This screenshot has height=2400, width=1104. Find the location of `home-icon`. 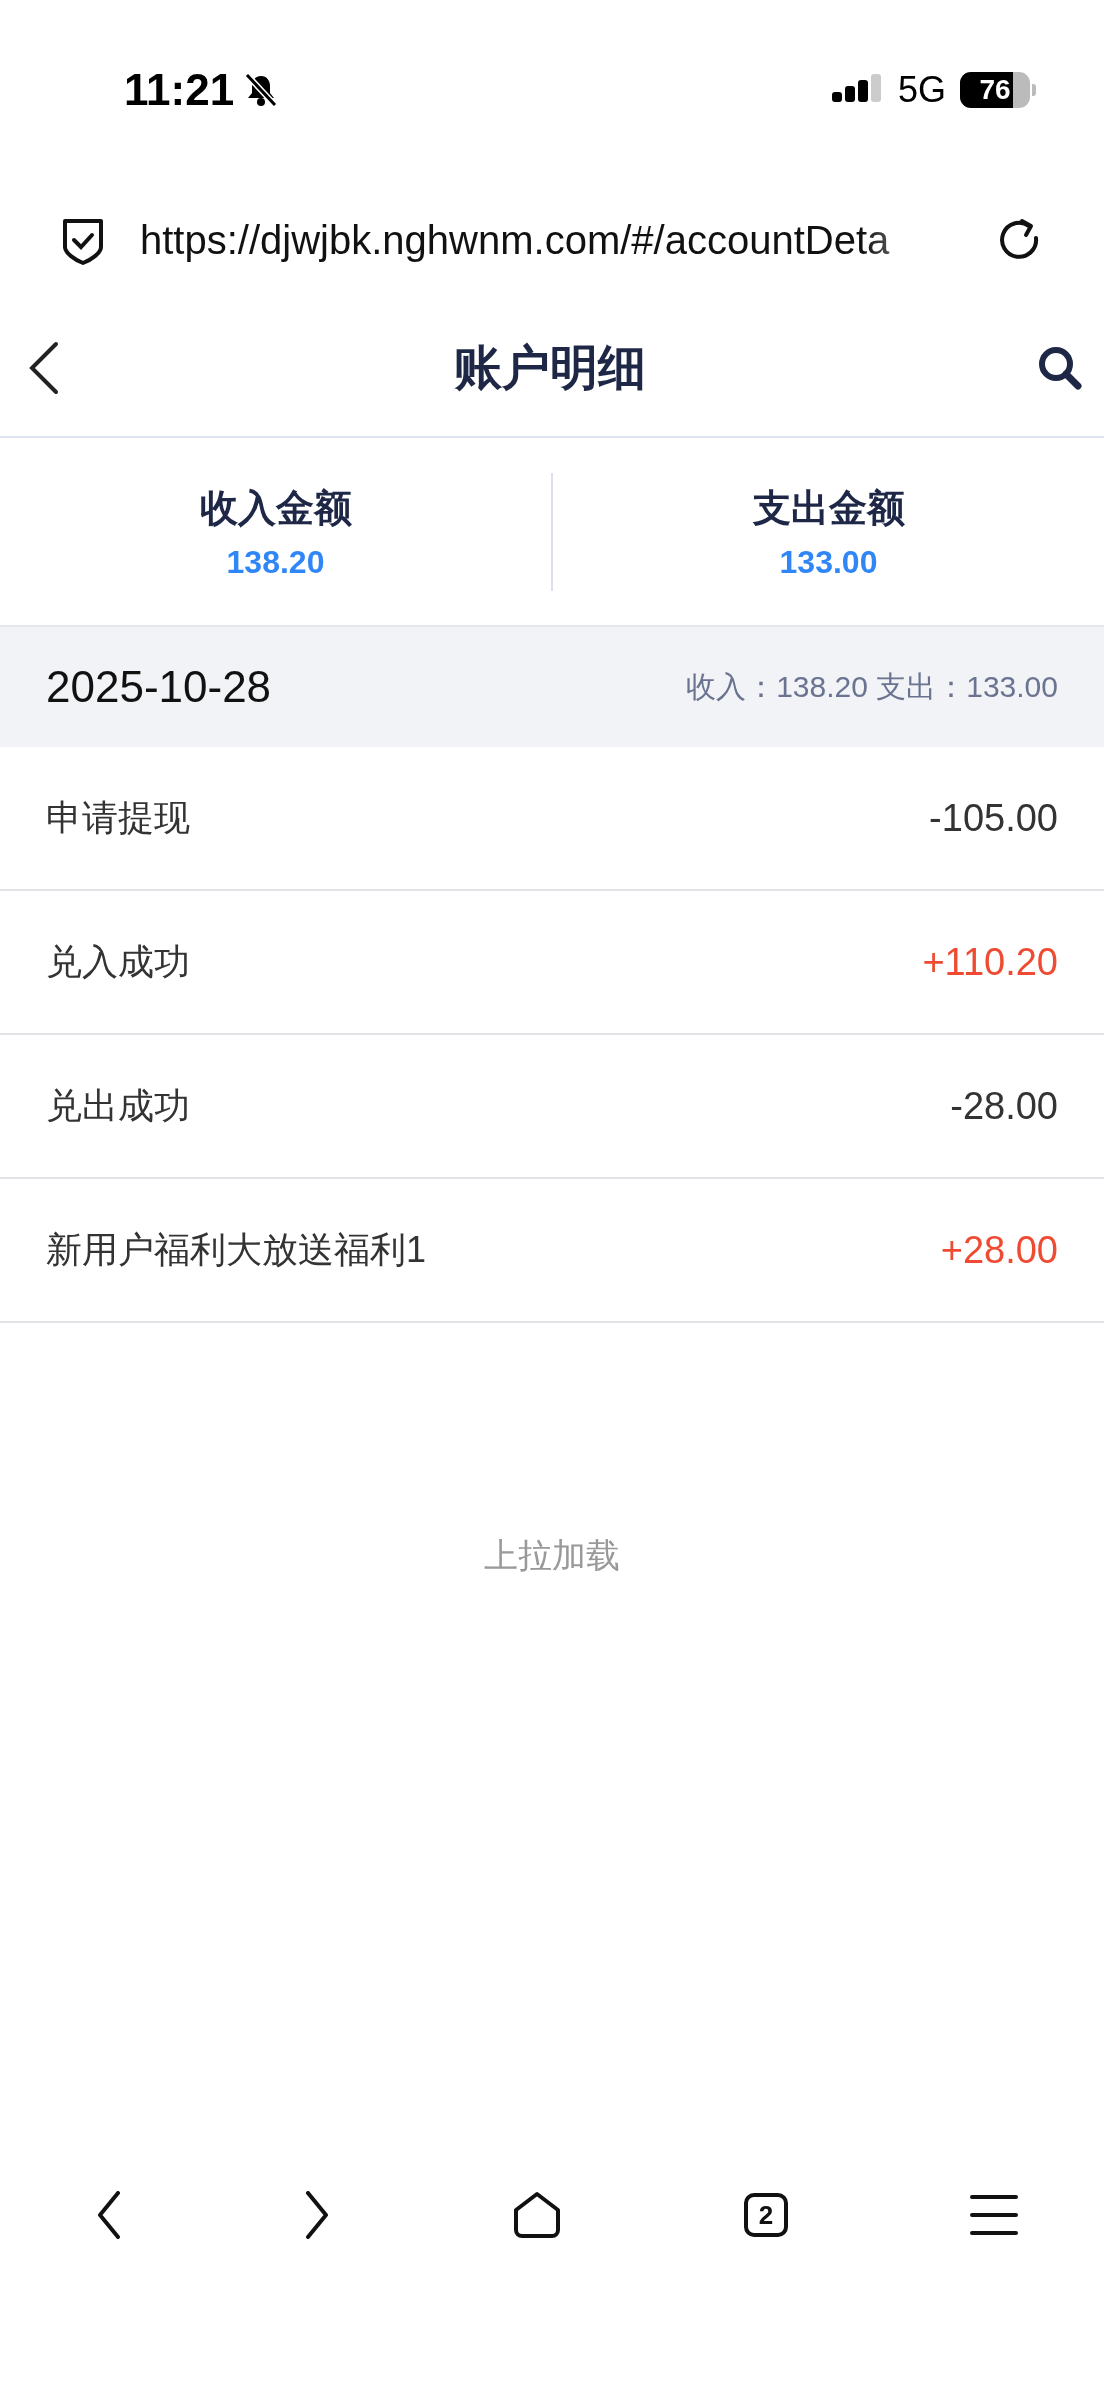

home-icon is located at coordinates (537, 2215).